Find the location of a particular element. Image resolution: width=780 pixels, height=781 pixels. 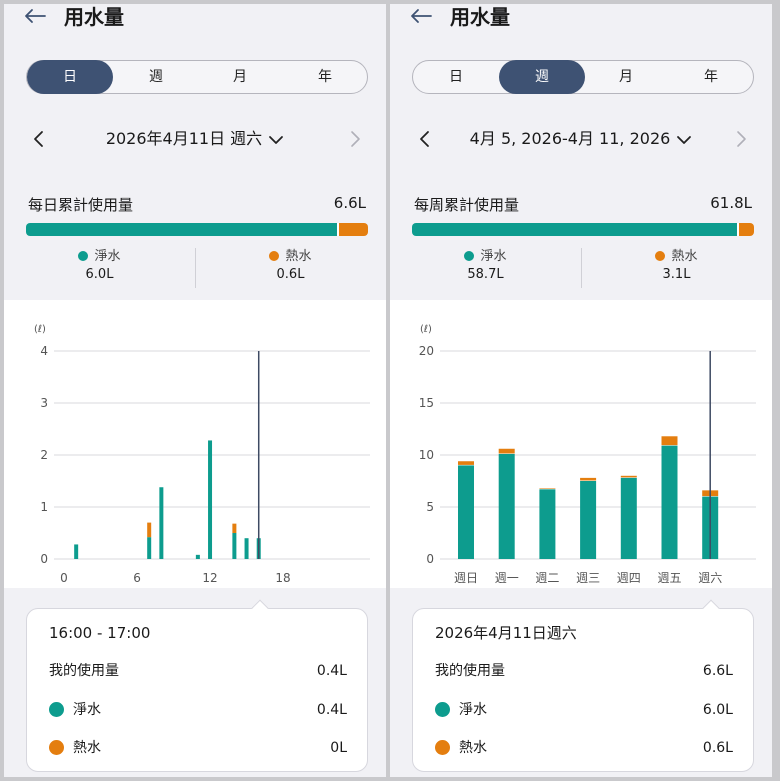

x-tick-label: 18 is located at coordinates (282, 578).